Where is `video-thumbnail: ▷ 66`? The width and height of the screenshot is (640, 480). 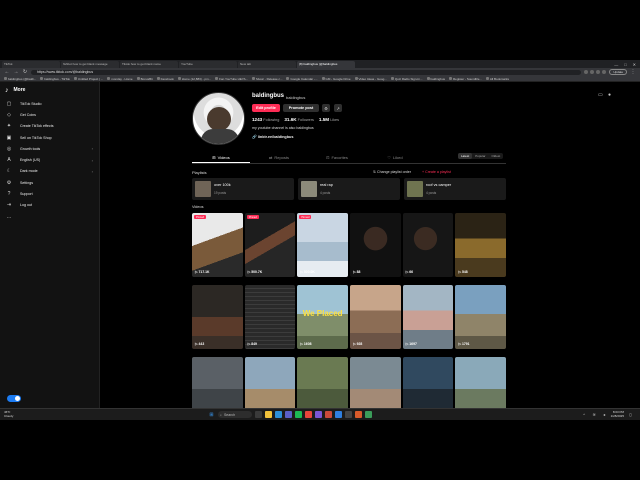
video-thumbnail: ▷ 66 is located at coordinates (428, 245).